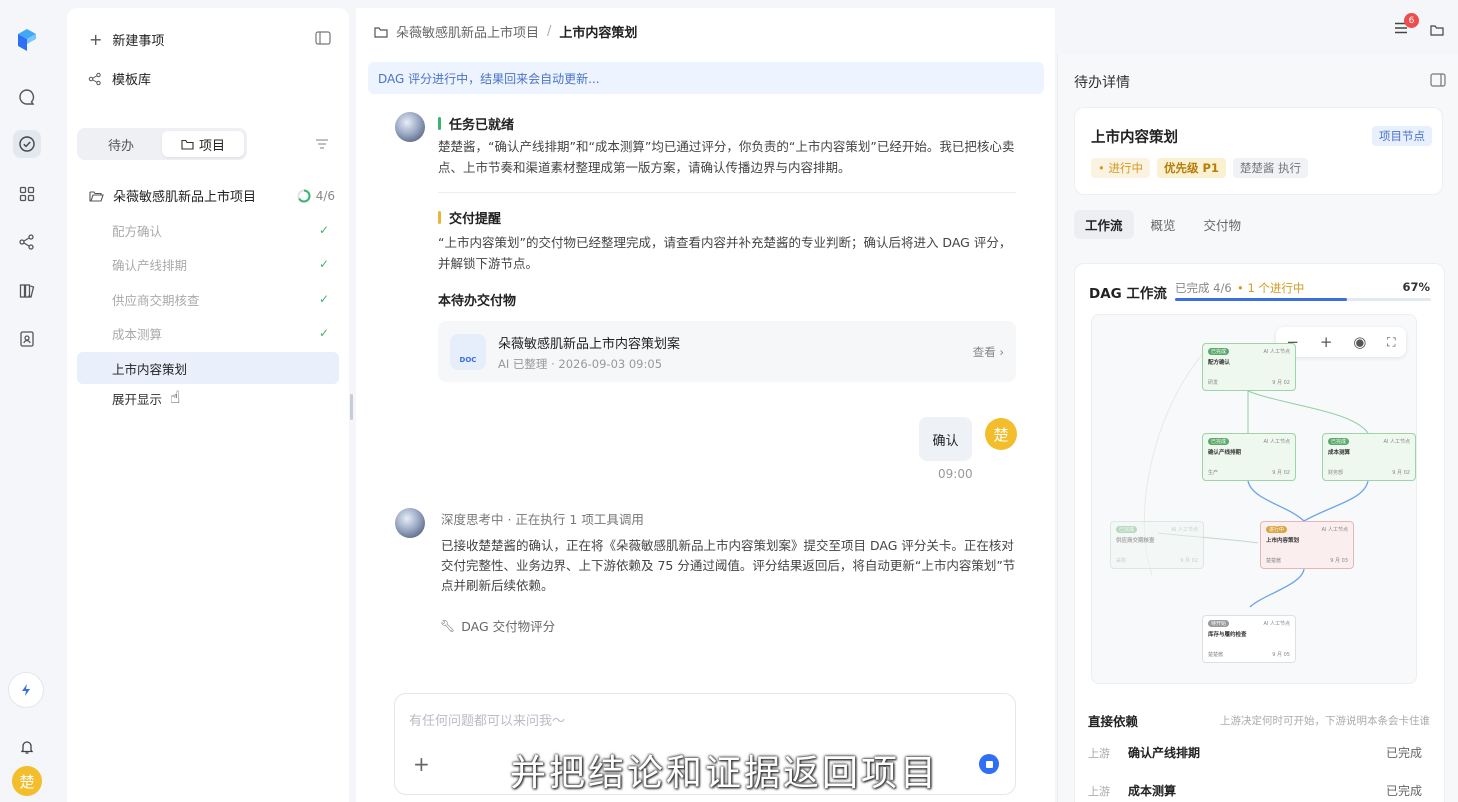 This screenshot has width=1458, height=802. I want to click on breadcrumb-current: 上市内容策划, so click(598, 33).